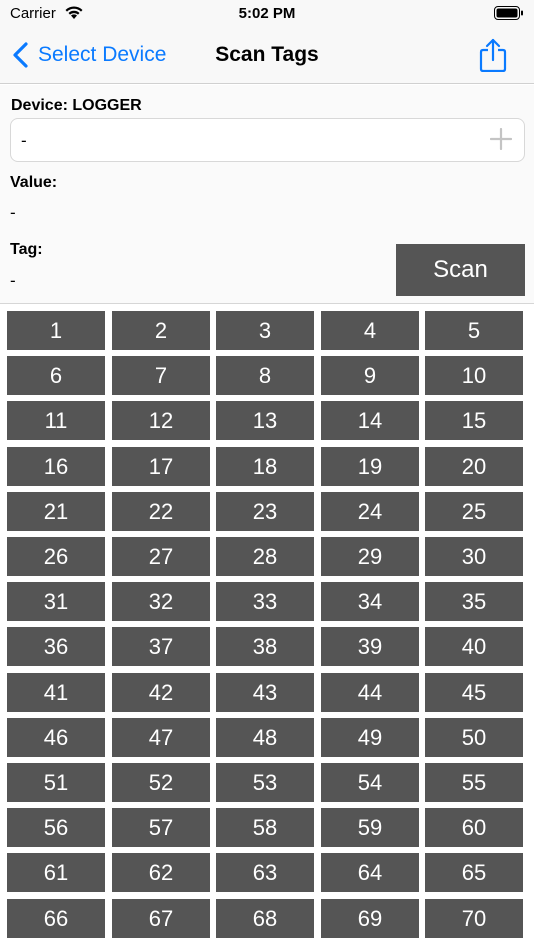 This screenshot has height=950, width=534. I want to click on tag-button: 3, so click(265, 330).